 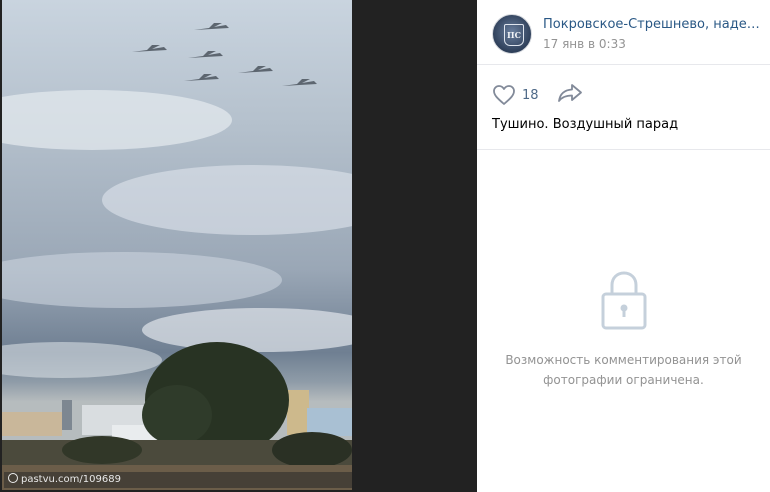 What do you see at coordinates (504, 95) in the screenshot?
I see `heart-icon` at bounding box center [504, 95].